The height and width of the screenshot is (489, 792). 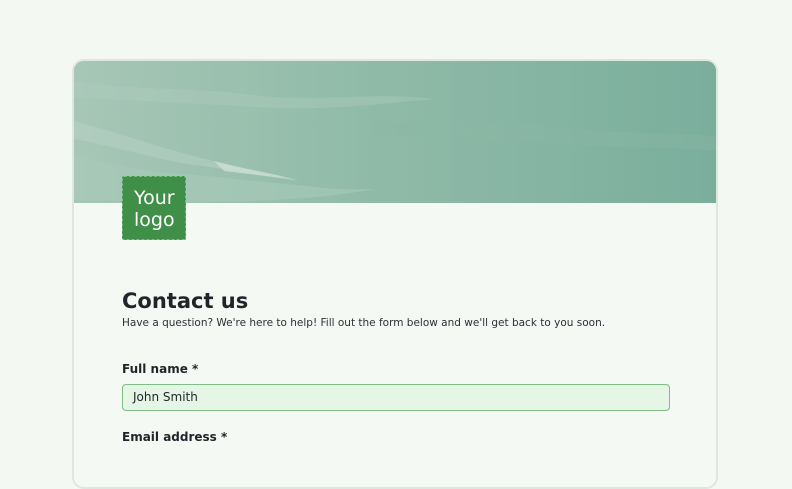 I want to click on page-title: Contact us, so click(x=185, y=301).